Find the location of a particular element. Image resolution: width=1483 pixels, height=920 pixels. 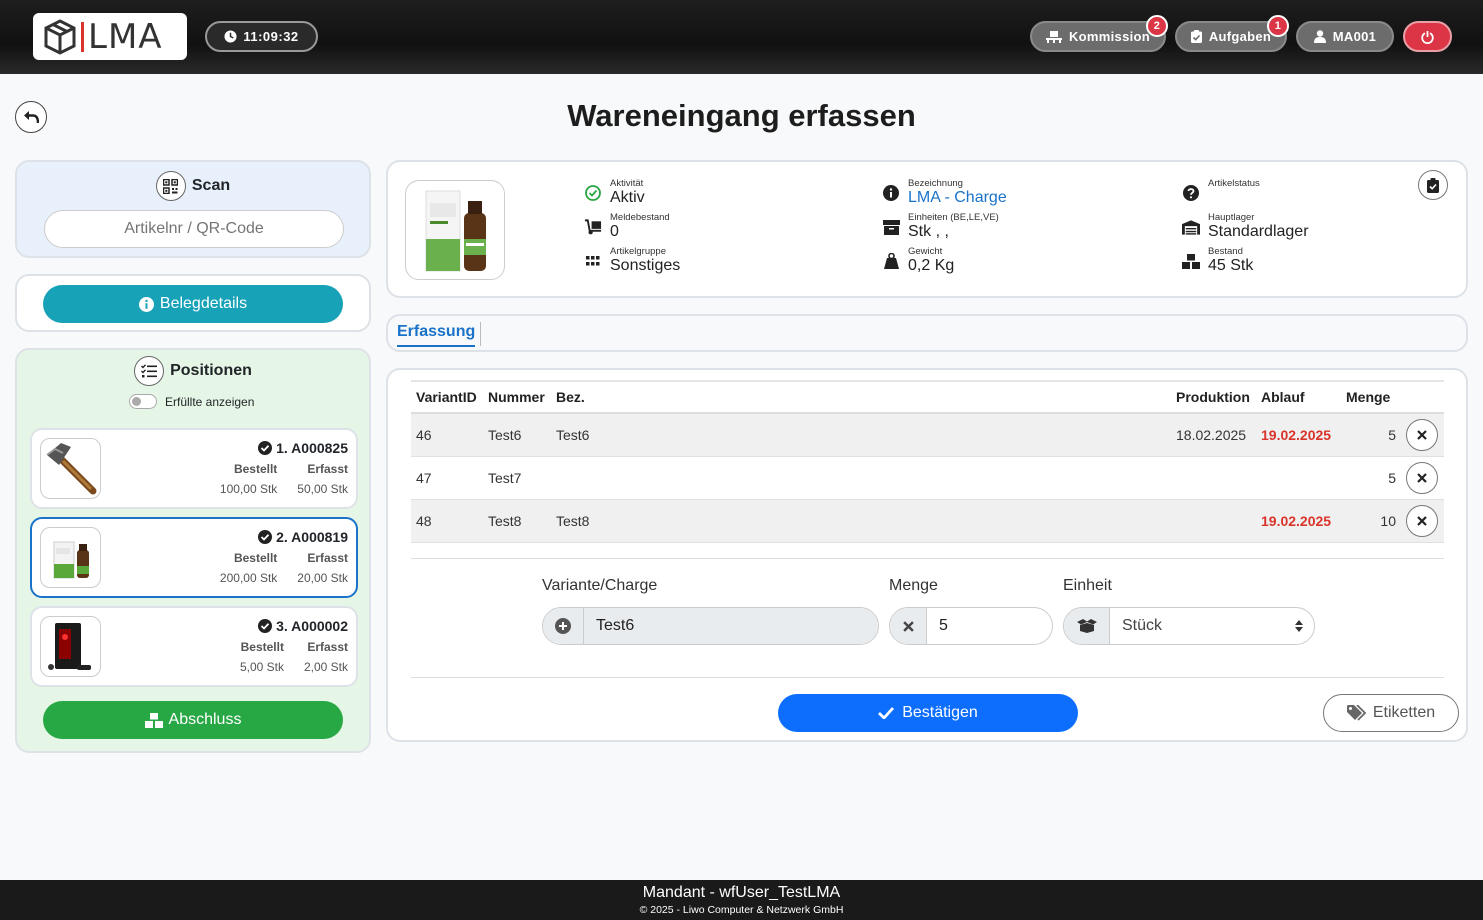

grid-icon is located at coordinates (593, 261).